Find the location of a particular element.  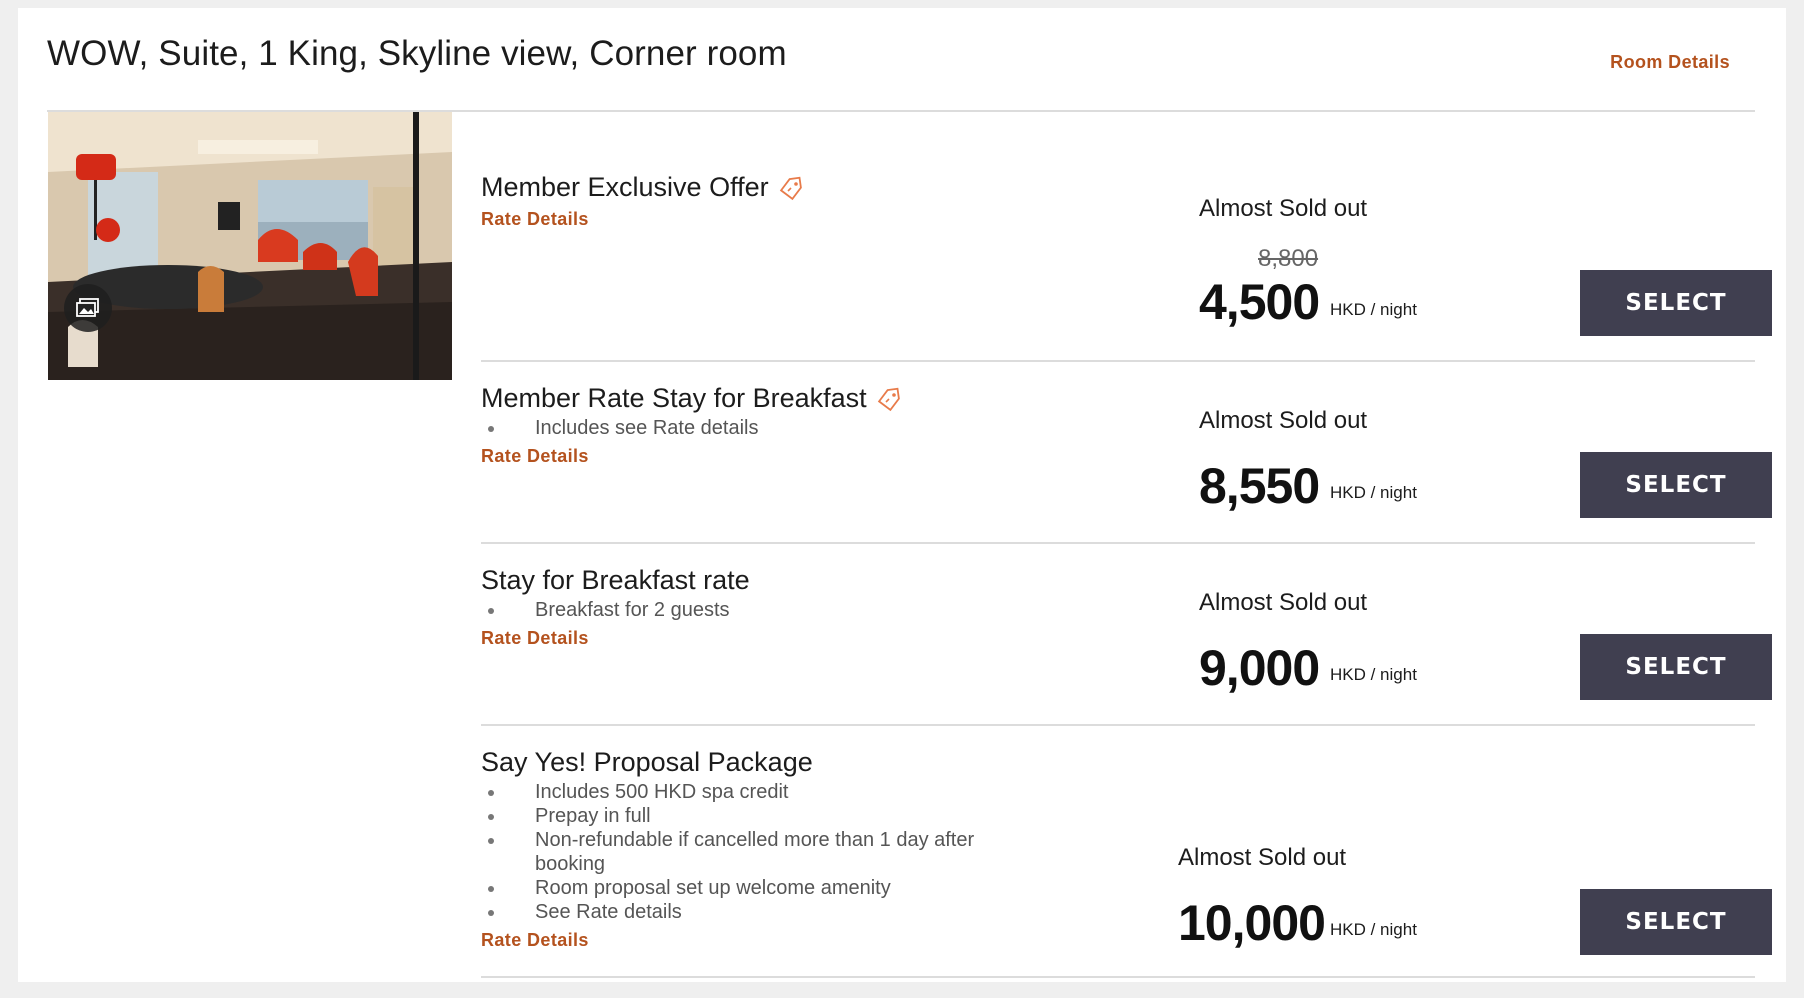

room-photo-image is located at coordinates (250, 246).